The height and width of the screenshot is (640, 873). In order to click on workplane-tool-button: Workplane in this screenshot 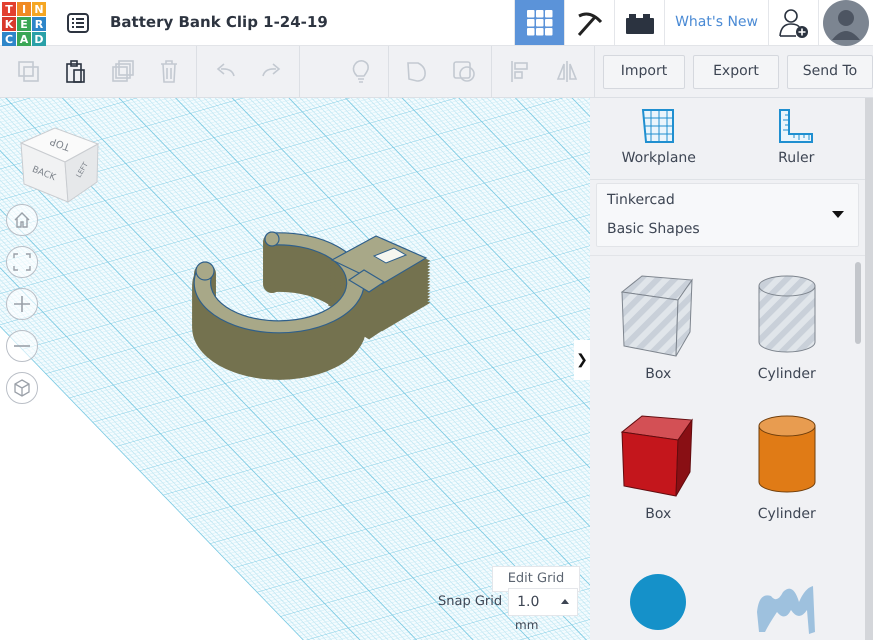, I will do `click(659, 138)`.